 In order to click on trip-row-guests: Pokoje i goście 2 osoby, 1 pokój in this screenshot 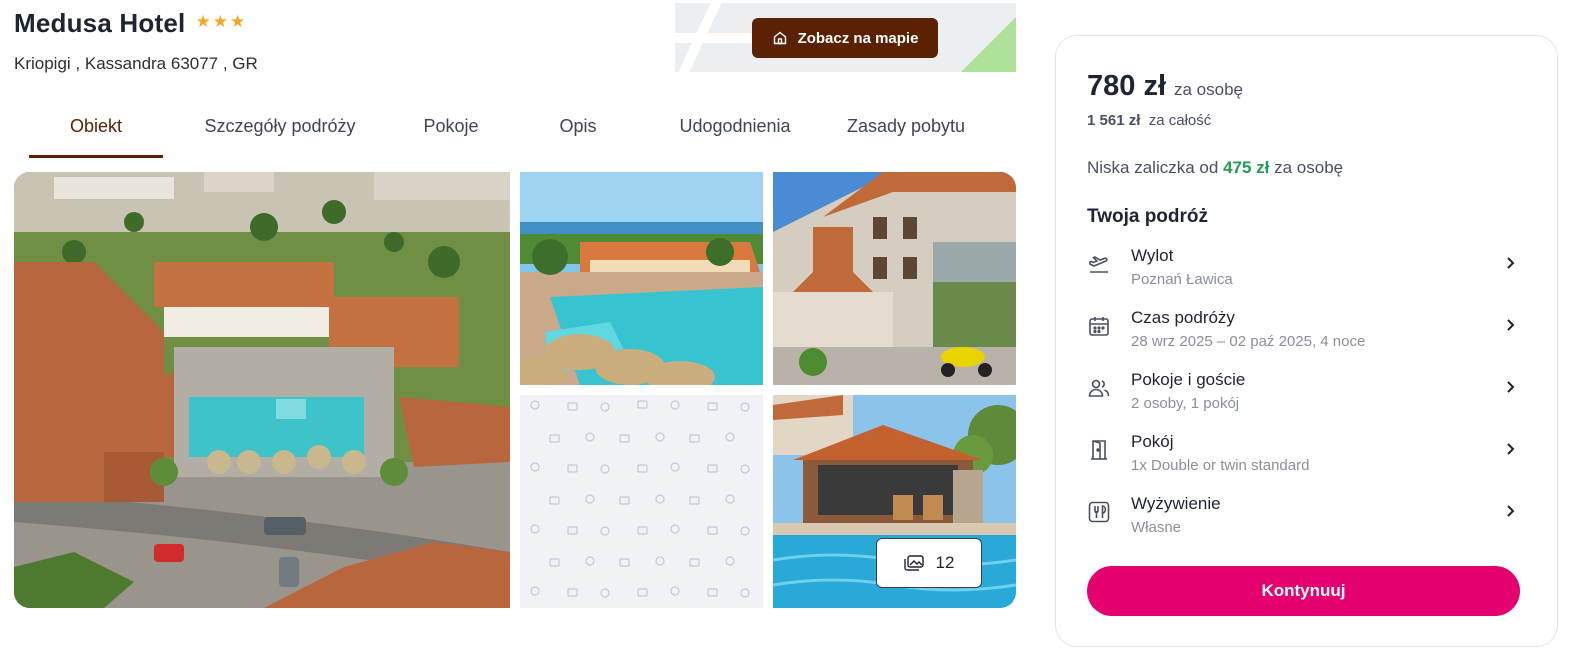, I will do `click(1307, 397)`.